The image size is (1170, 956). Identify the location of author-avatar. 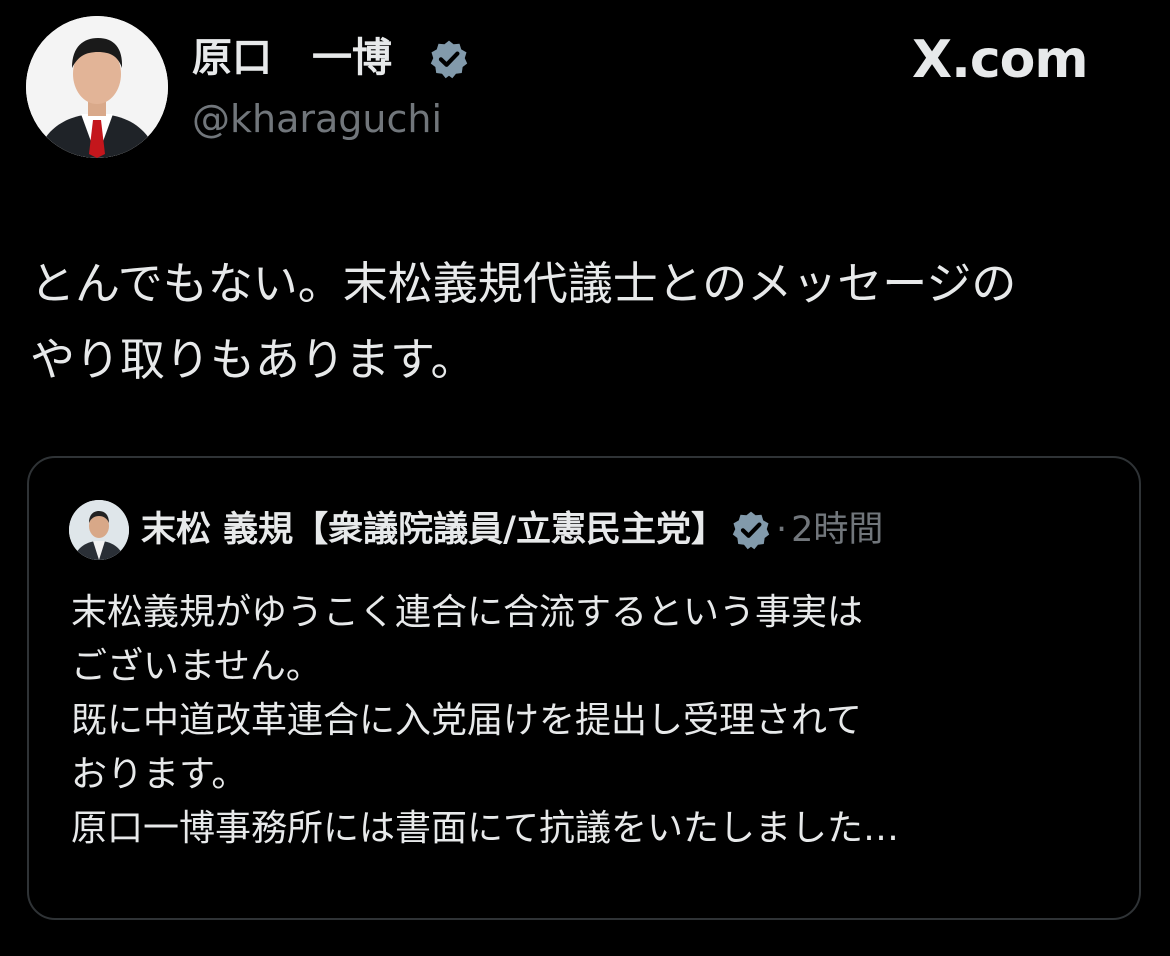
(97, 87).